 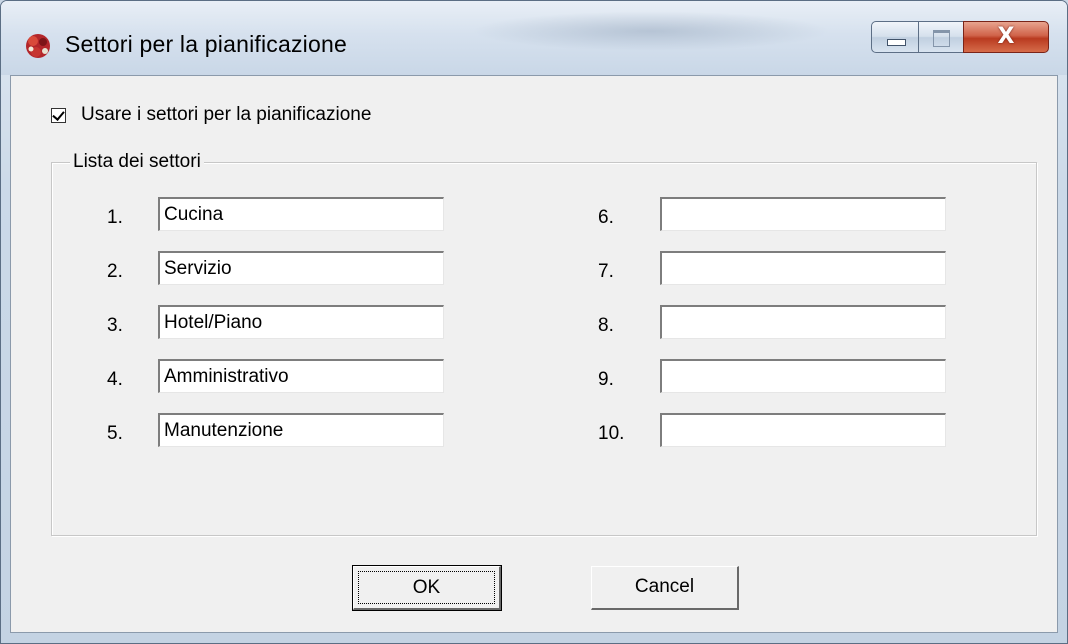 I want to click on maximize-icon, so click(x=941, y=38).